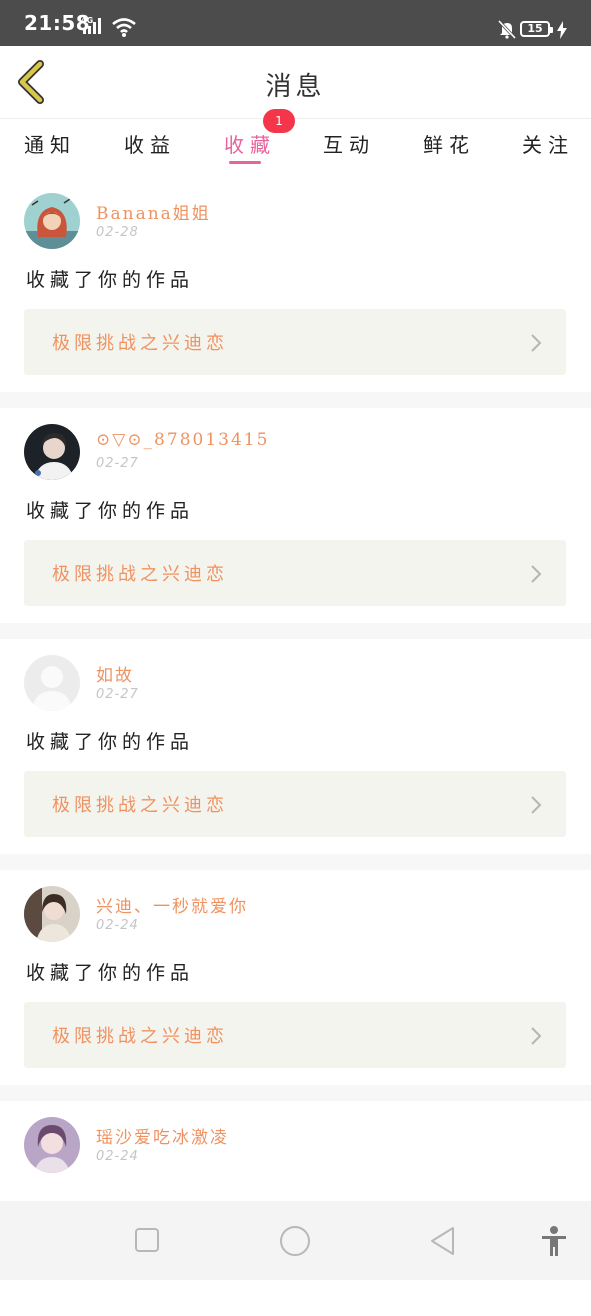 The height and width of the screenshot is (1316, 591). I want to click on charging-icon, so click(562, 30).